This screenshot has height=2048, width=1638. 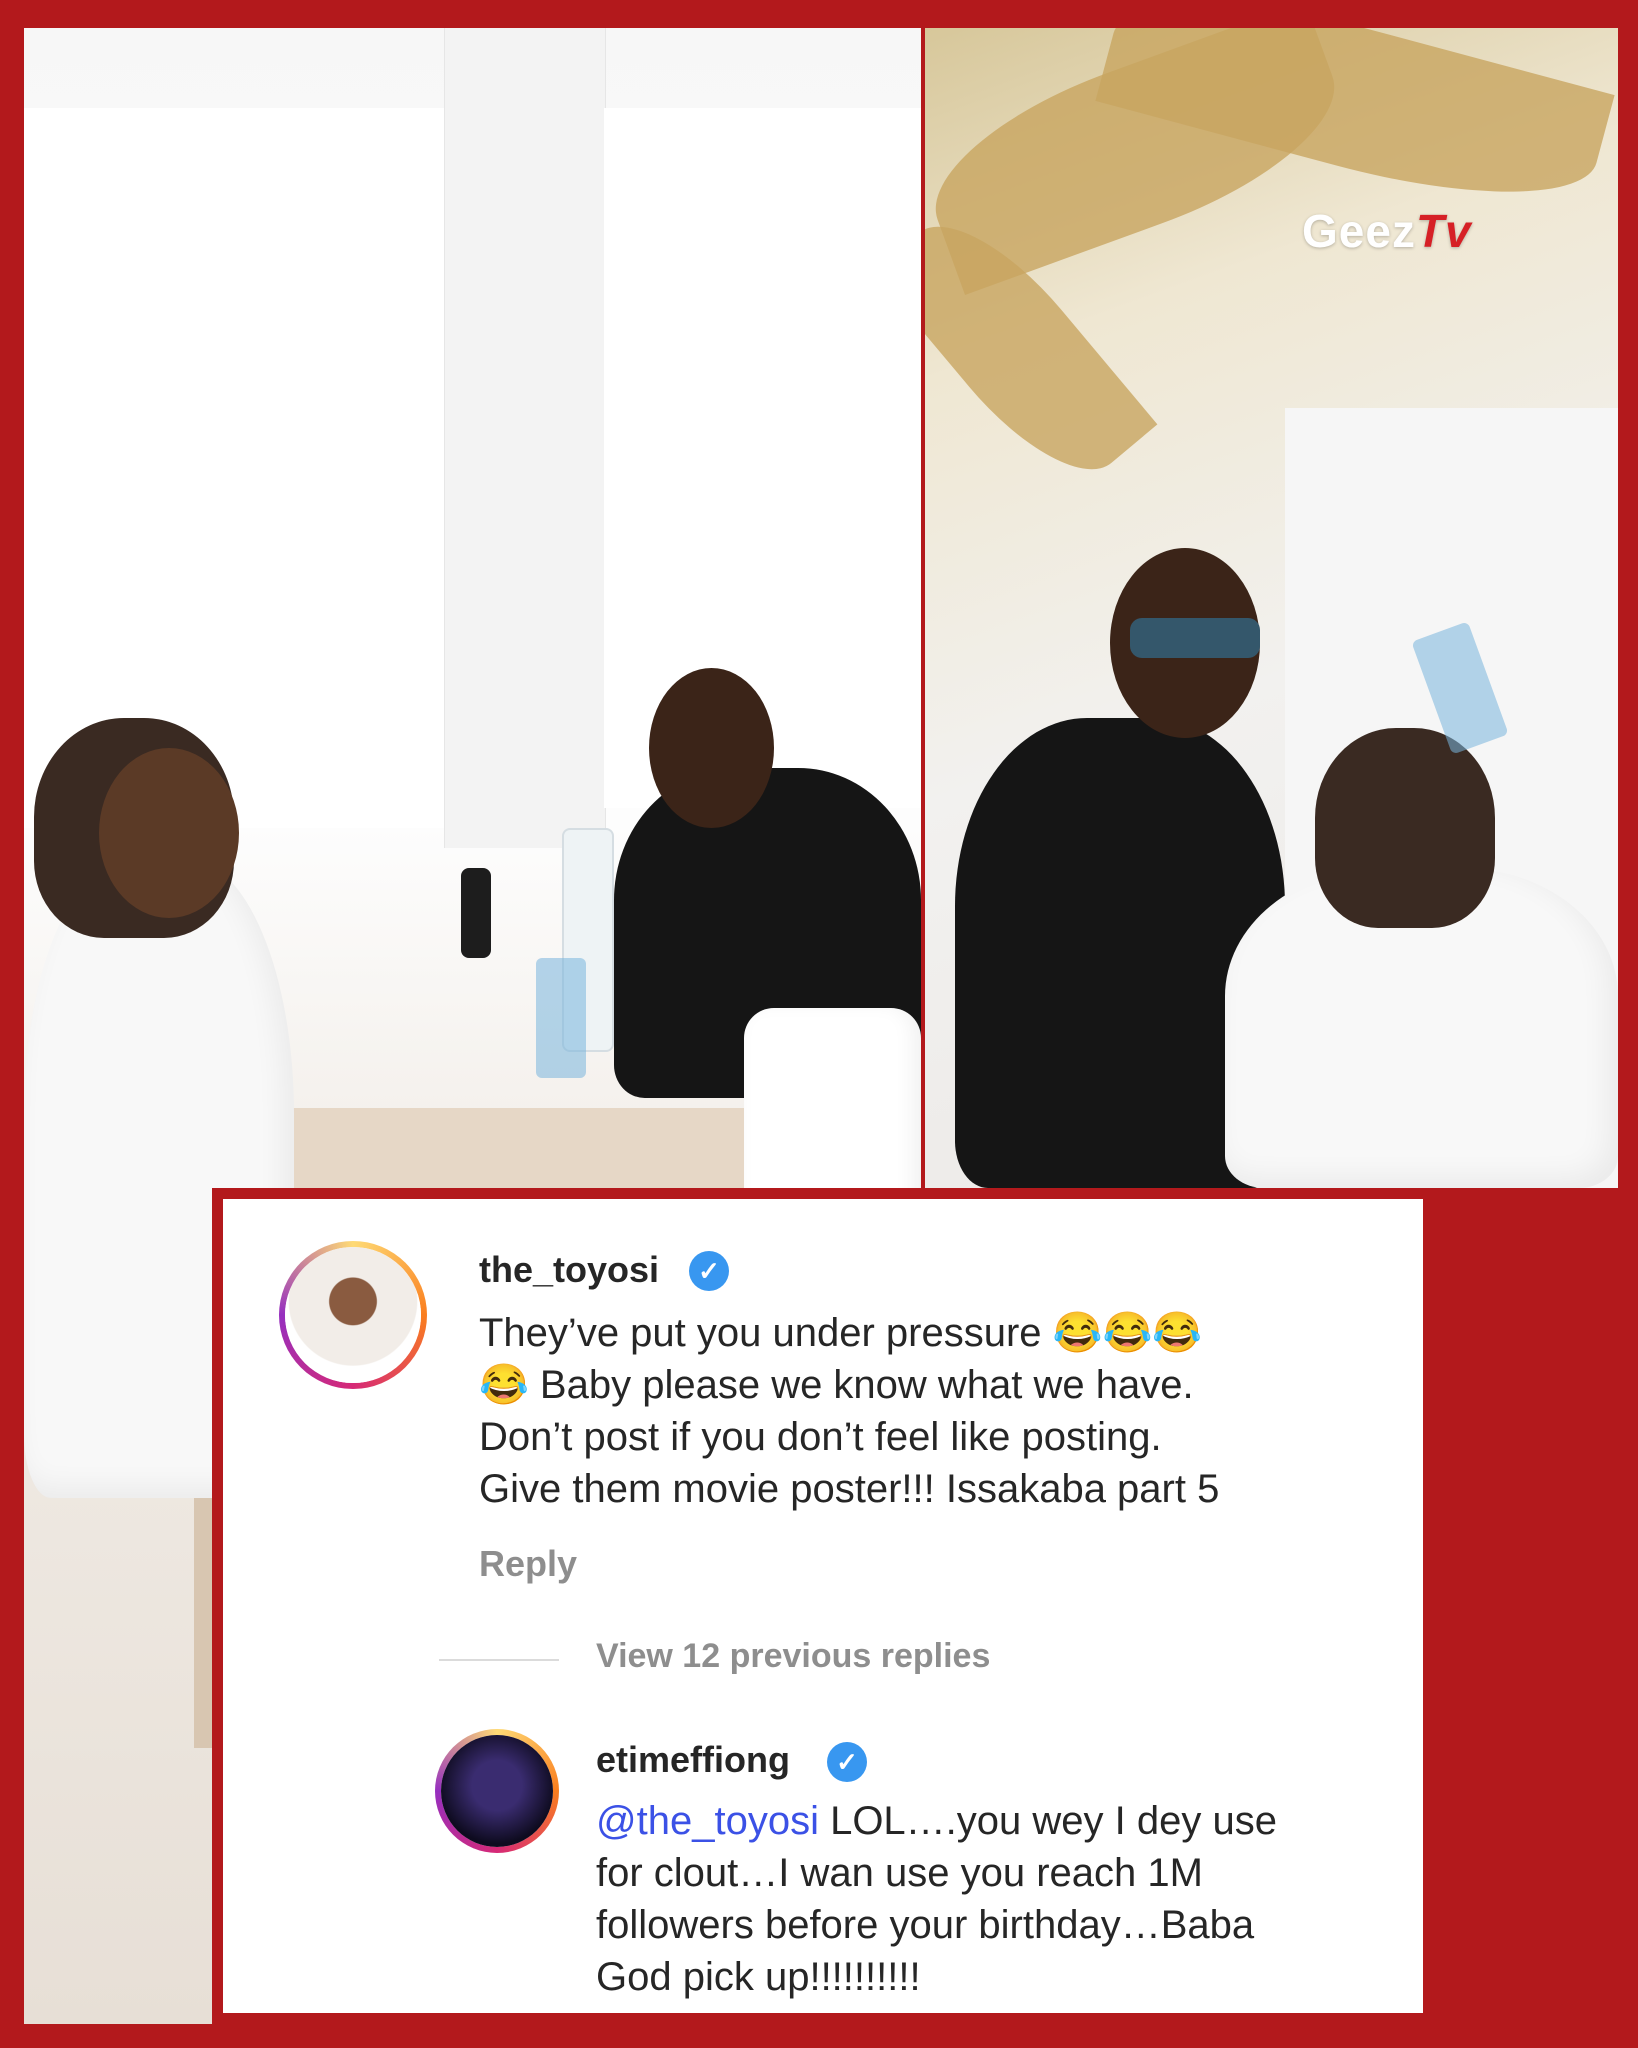 I want to click on comment-text-line: @the_toyosi LOL….you wey I dey use, so click(x=936, y=1821).